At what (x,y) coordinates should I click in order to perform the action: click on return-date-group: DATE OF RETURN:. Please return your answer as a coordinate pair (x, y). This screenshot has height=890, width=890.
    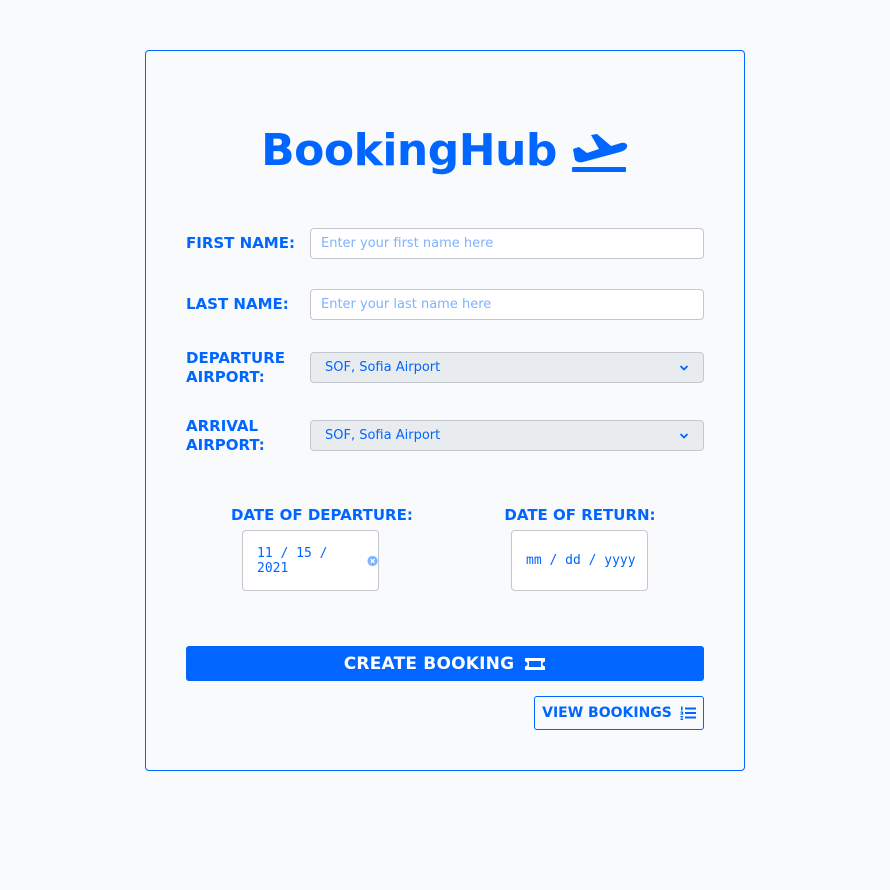
    Looking at the image, I should click on (580, 515).